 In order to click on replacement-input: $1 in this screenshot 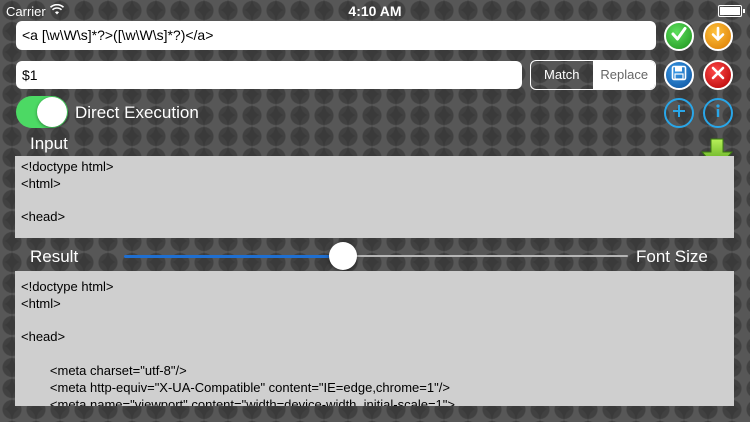, I will do `click(269, 75)`.